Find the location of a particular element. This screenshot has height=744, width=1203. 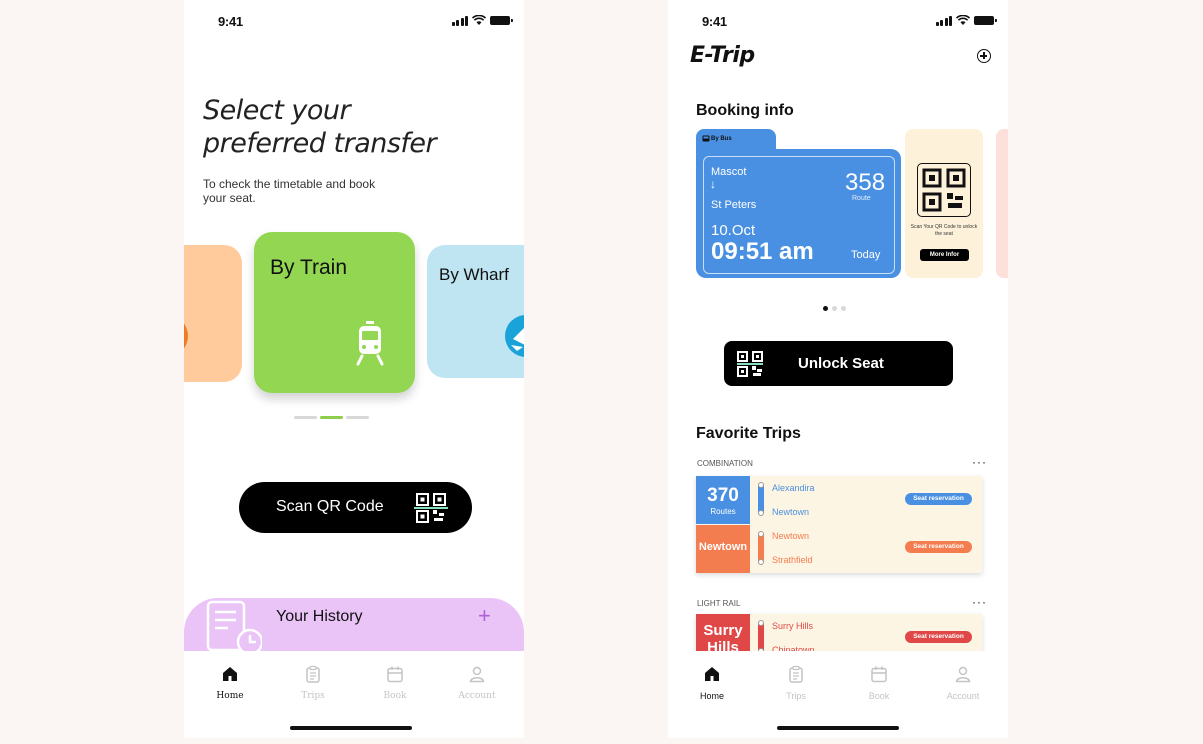

ticket-scan-text: Scan Your QR Code to unlock the seat is located at coordinates (944, 230).